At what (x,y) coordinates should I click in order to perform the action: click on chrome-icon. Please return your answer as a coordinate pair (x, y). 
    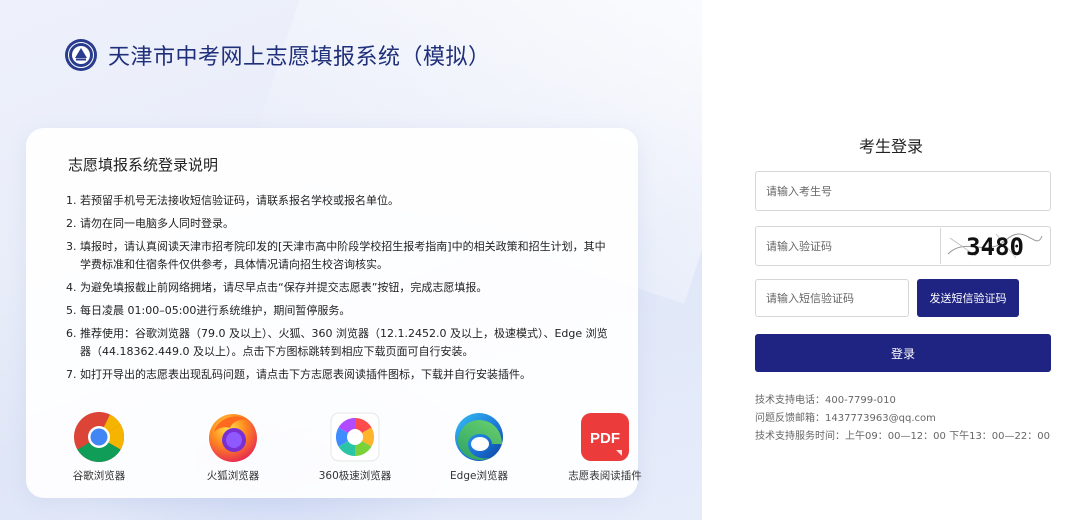
    Looking at the image, I should click on (99, 437).